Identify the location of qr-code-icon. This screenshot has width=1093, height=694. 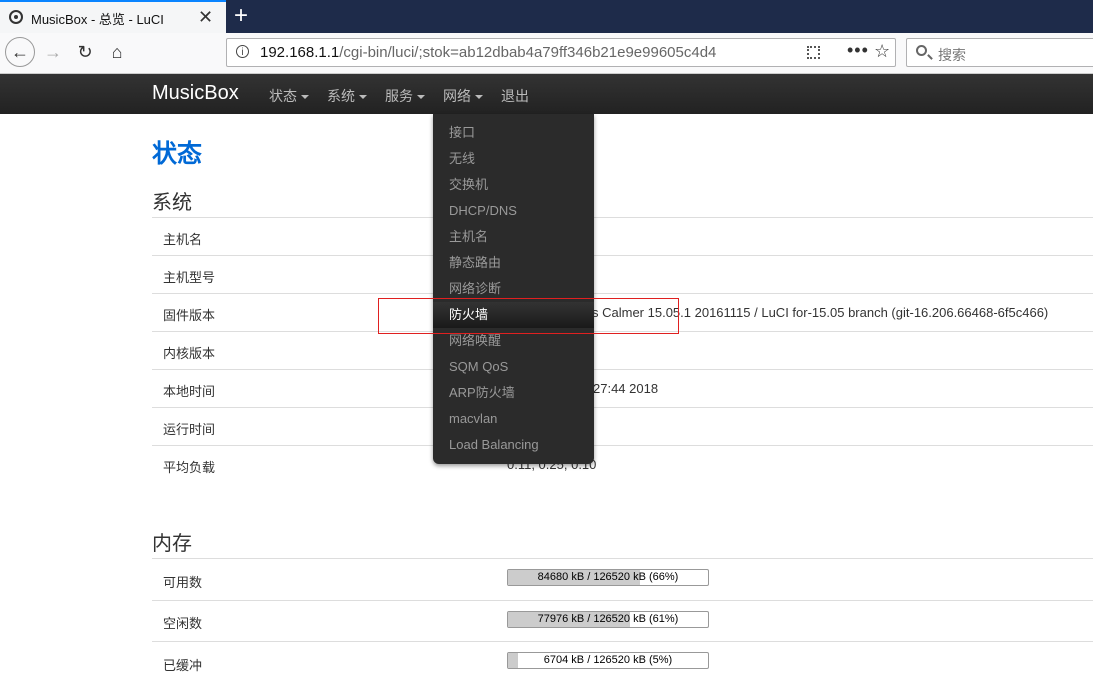
(813, 52).